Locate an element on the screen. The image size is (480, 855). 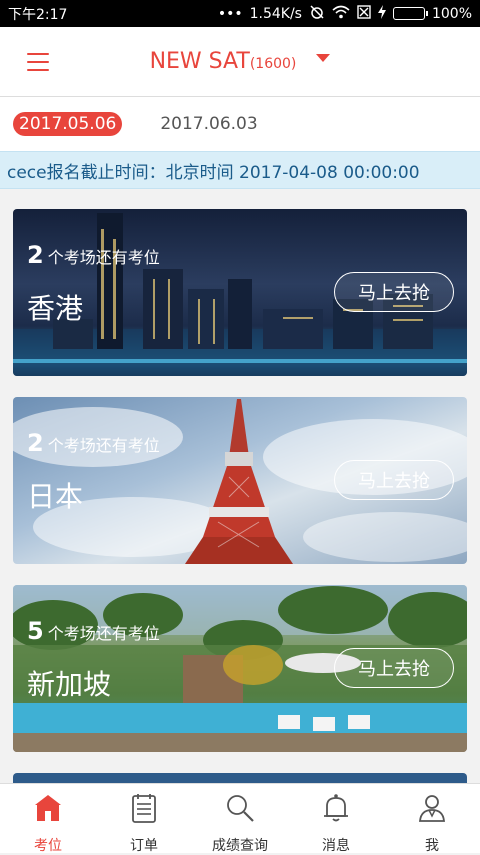
tab-orders: 订单 is located at coordinates (144, 819).